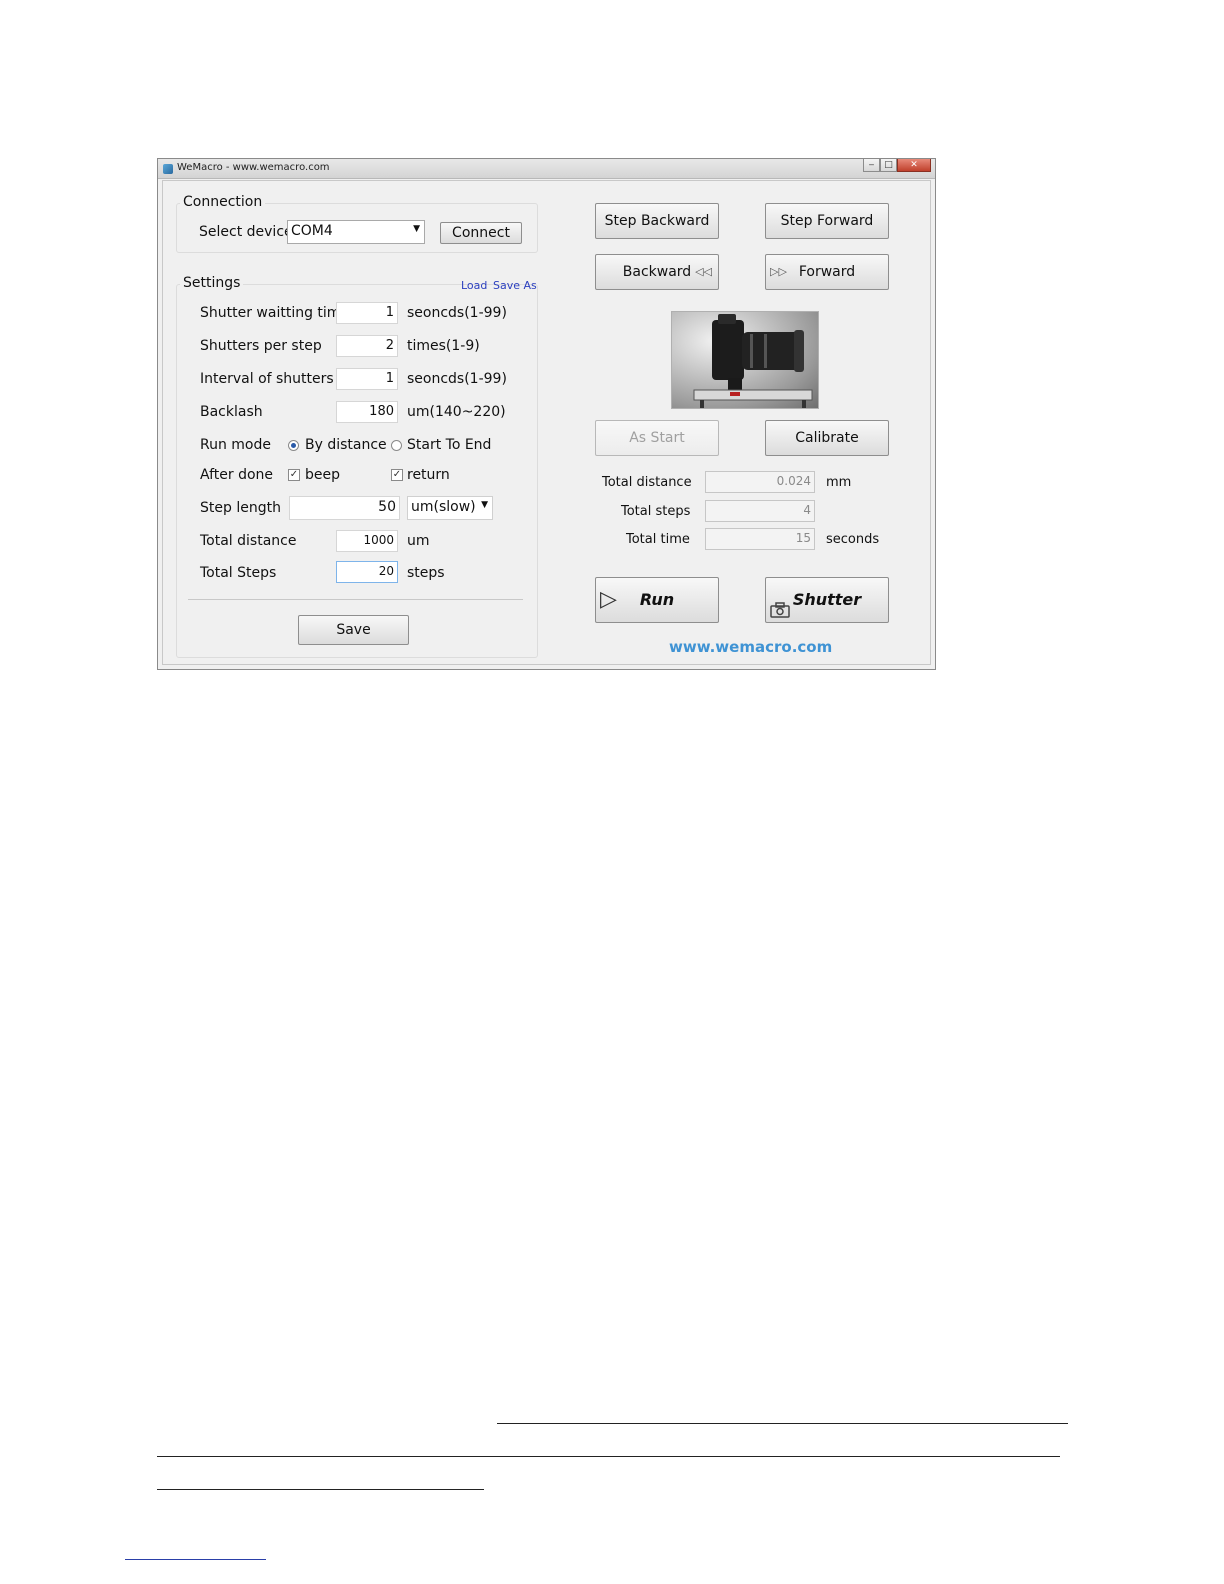  What do you see at coordinates (827, 221) in the screenshot?
I see `step-forward-button: Step Forward` at bounding box center [827, 221].